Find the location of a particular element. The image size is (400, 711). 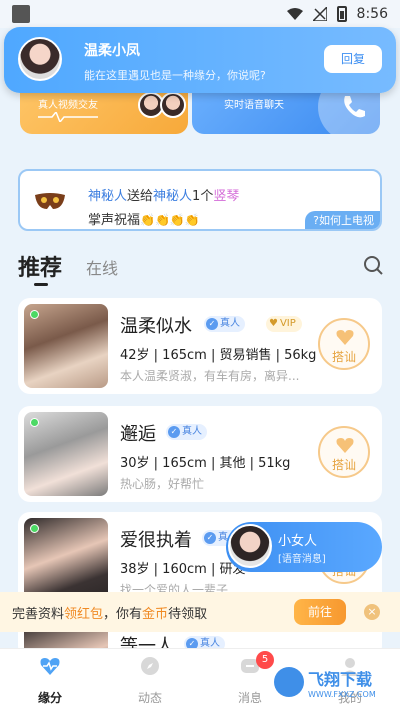

user-info: 42岁 | 165cm | 贸易销售 | 56kg is located at coordinates (218, 355).